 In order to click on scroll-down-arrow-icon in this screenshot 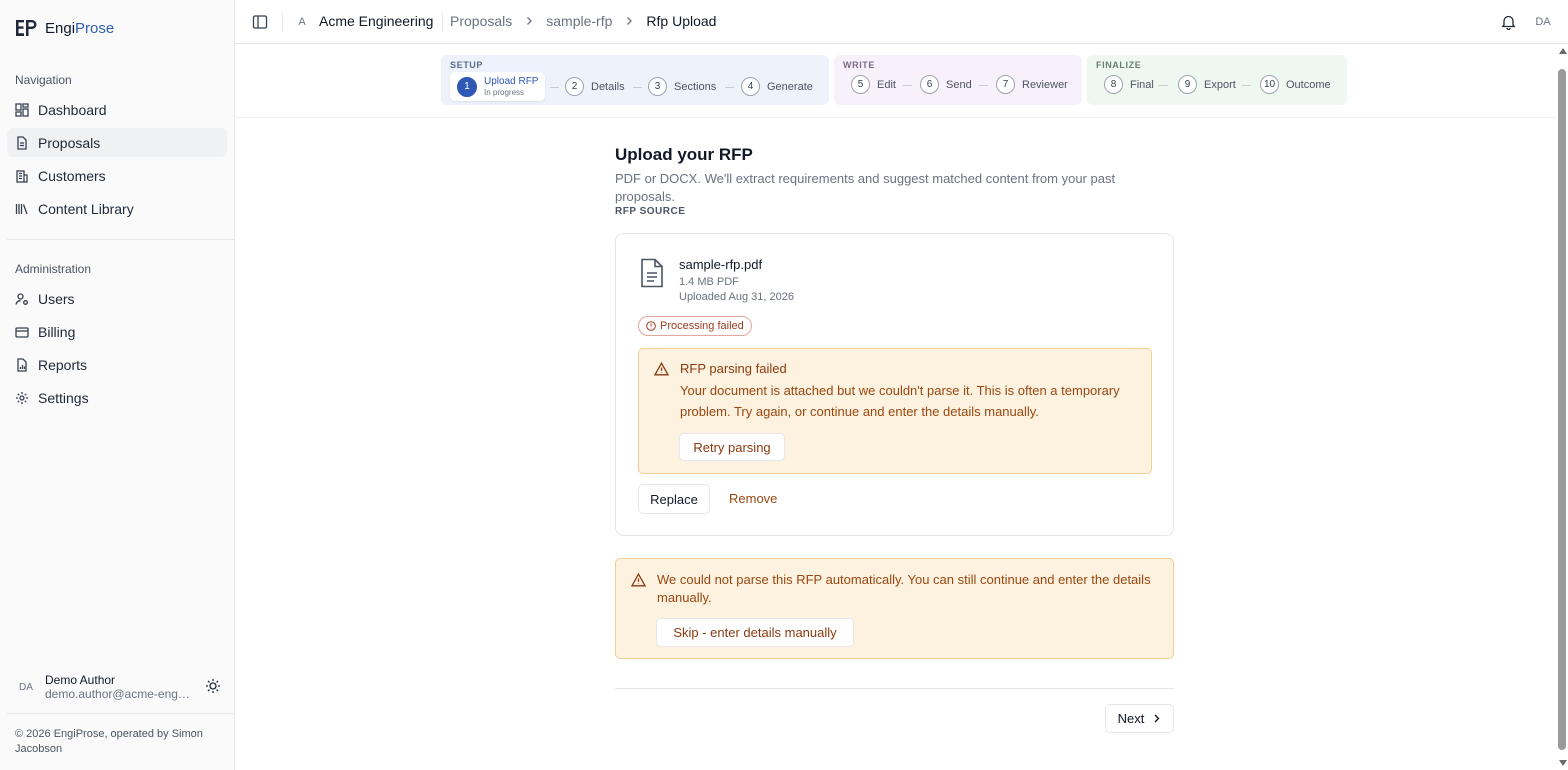, I will do `click(1563, 763)`.